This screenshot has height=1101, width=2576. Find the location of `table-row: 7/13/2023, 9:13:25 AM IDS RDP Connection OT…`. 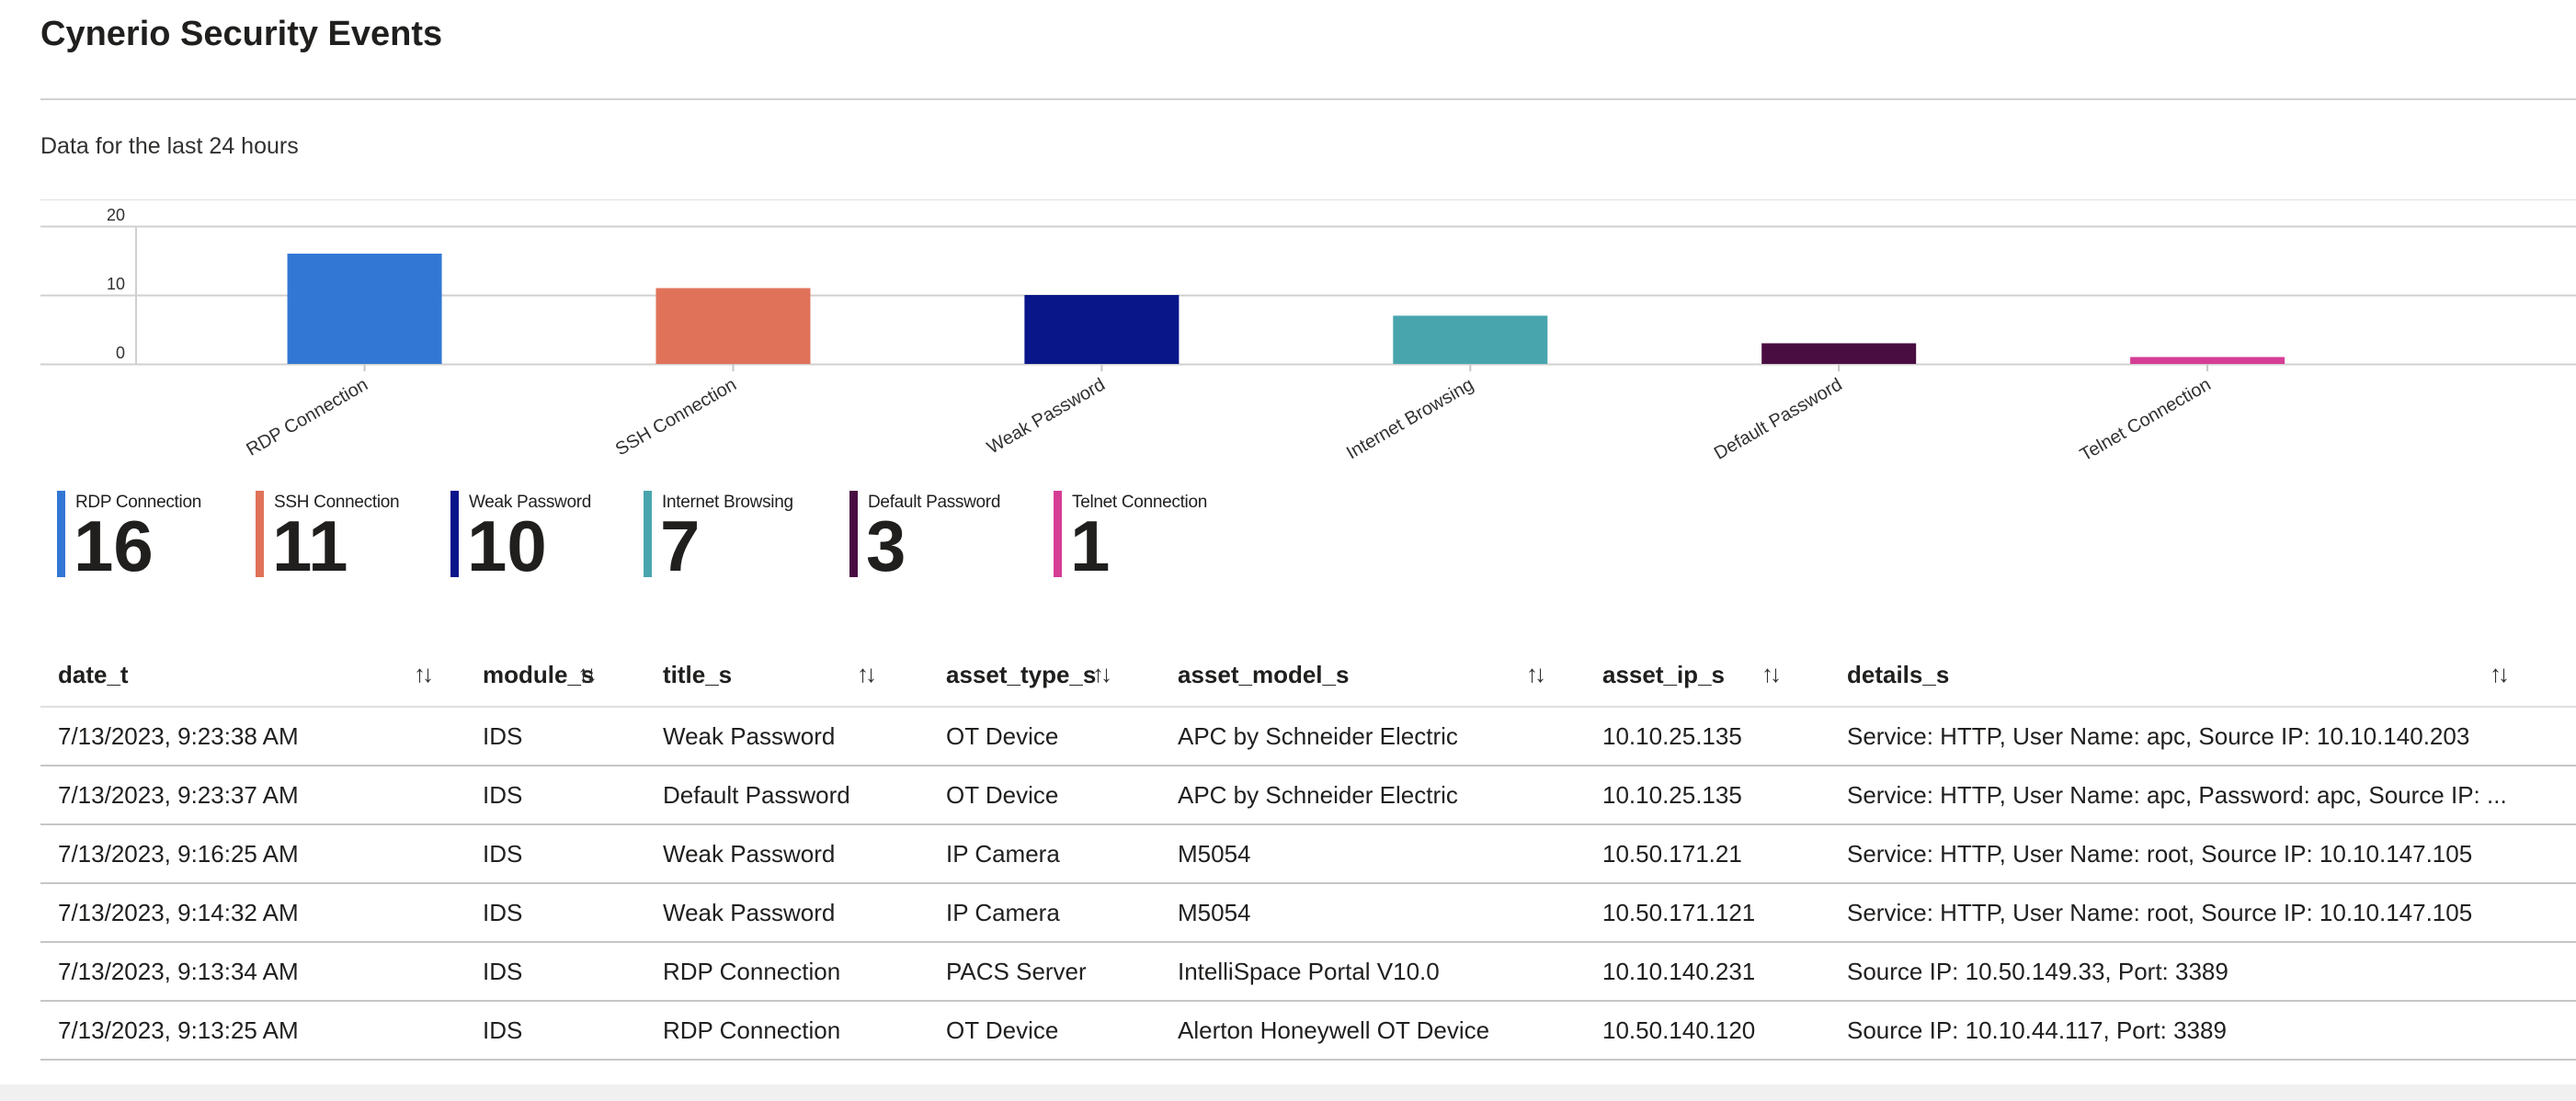

table-row: 7/13/2023, 9:13:25 AM IDS RDP Connection OT… is located at coordinates (1308, 1031).